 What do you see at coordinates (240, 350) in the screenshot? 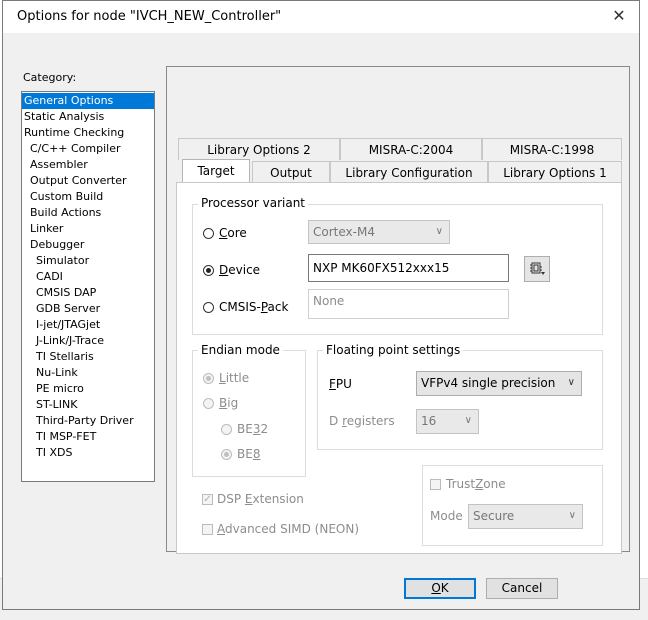
I see `endian-mode-title: Endian mode` at bounding box center [240, 350].